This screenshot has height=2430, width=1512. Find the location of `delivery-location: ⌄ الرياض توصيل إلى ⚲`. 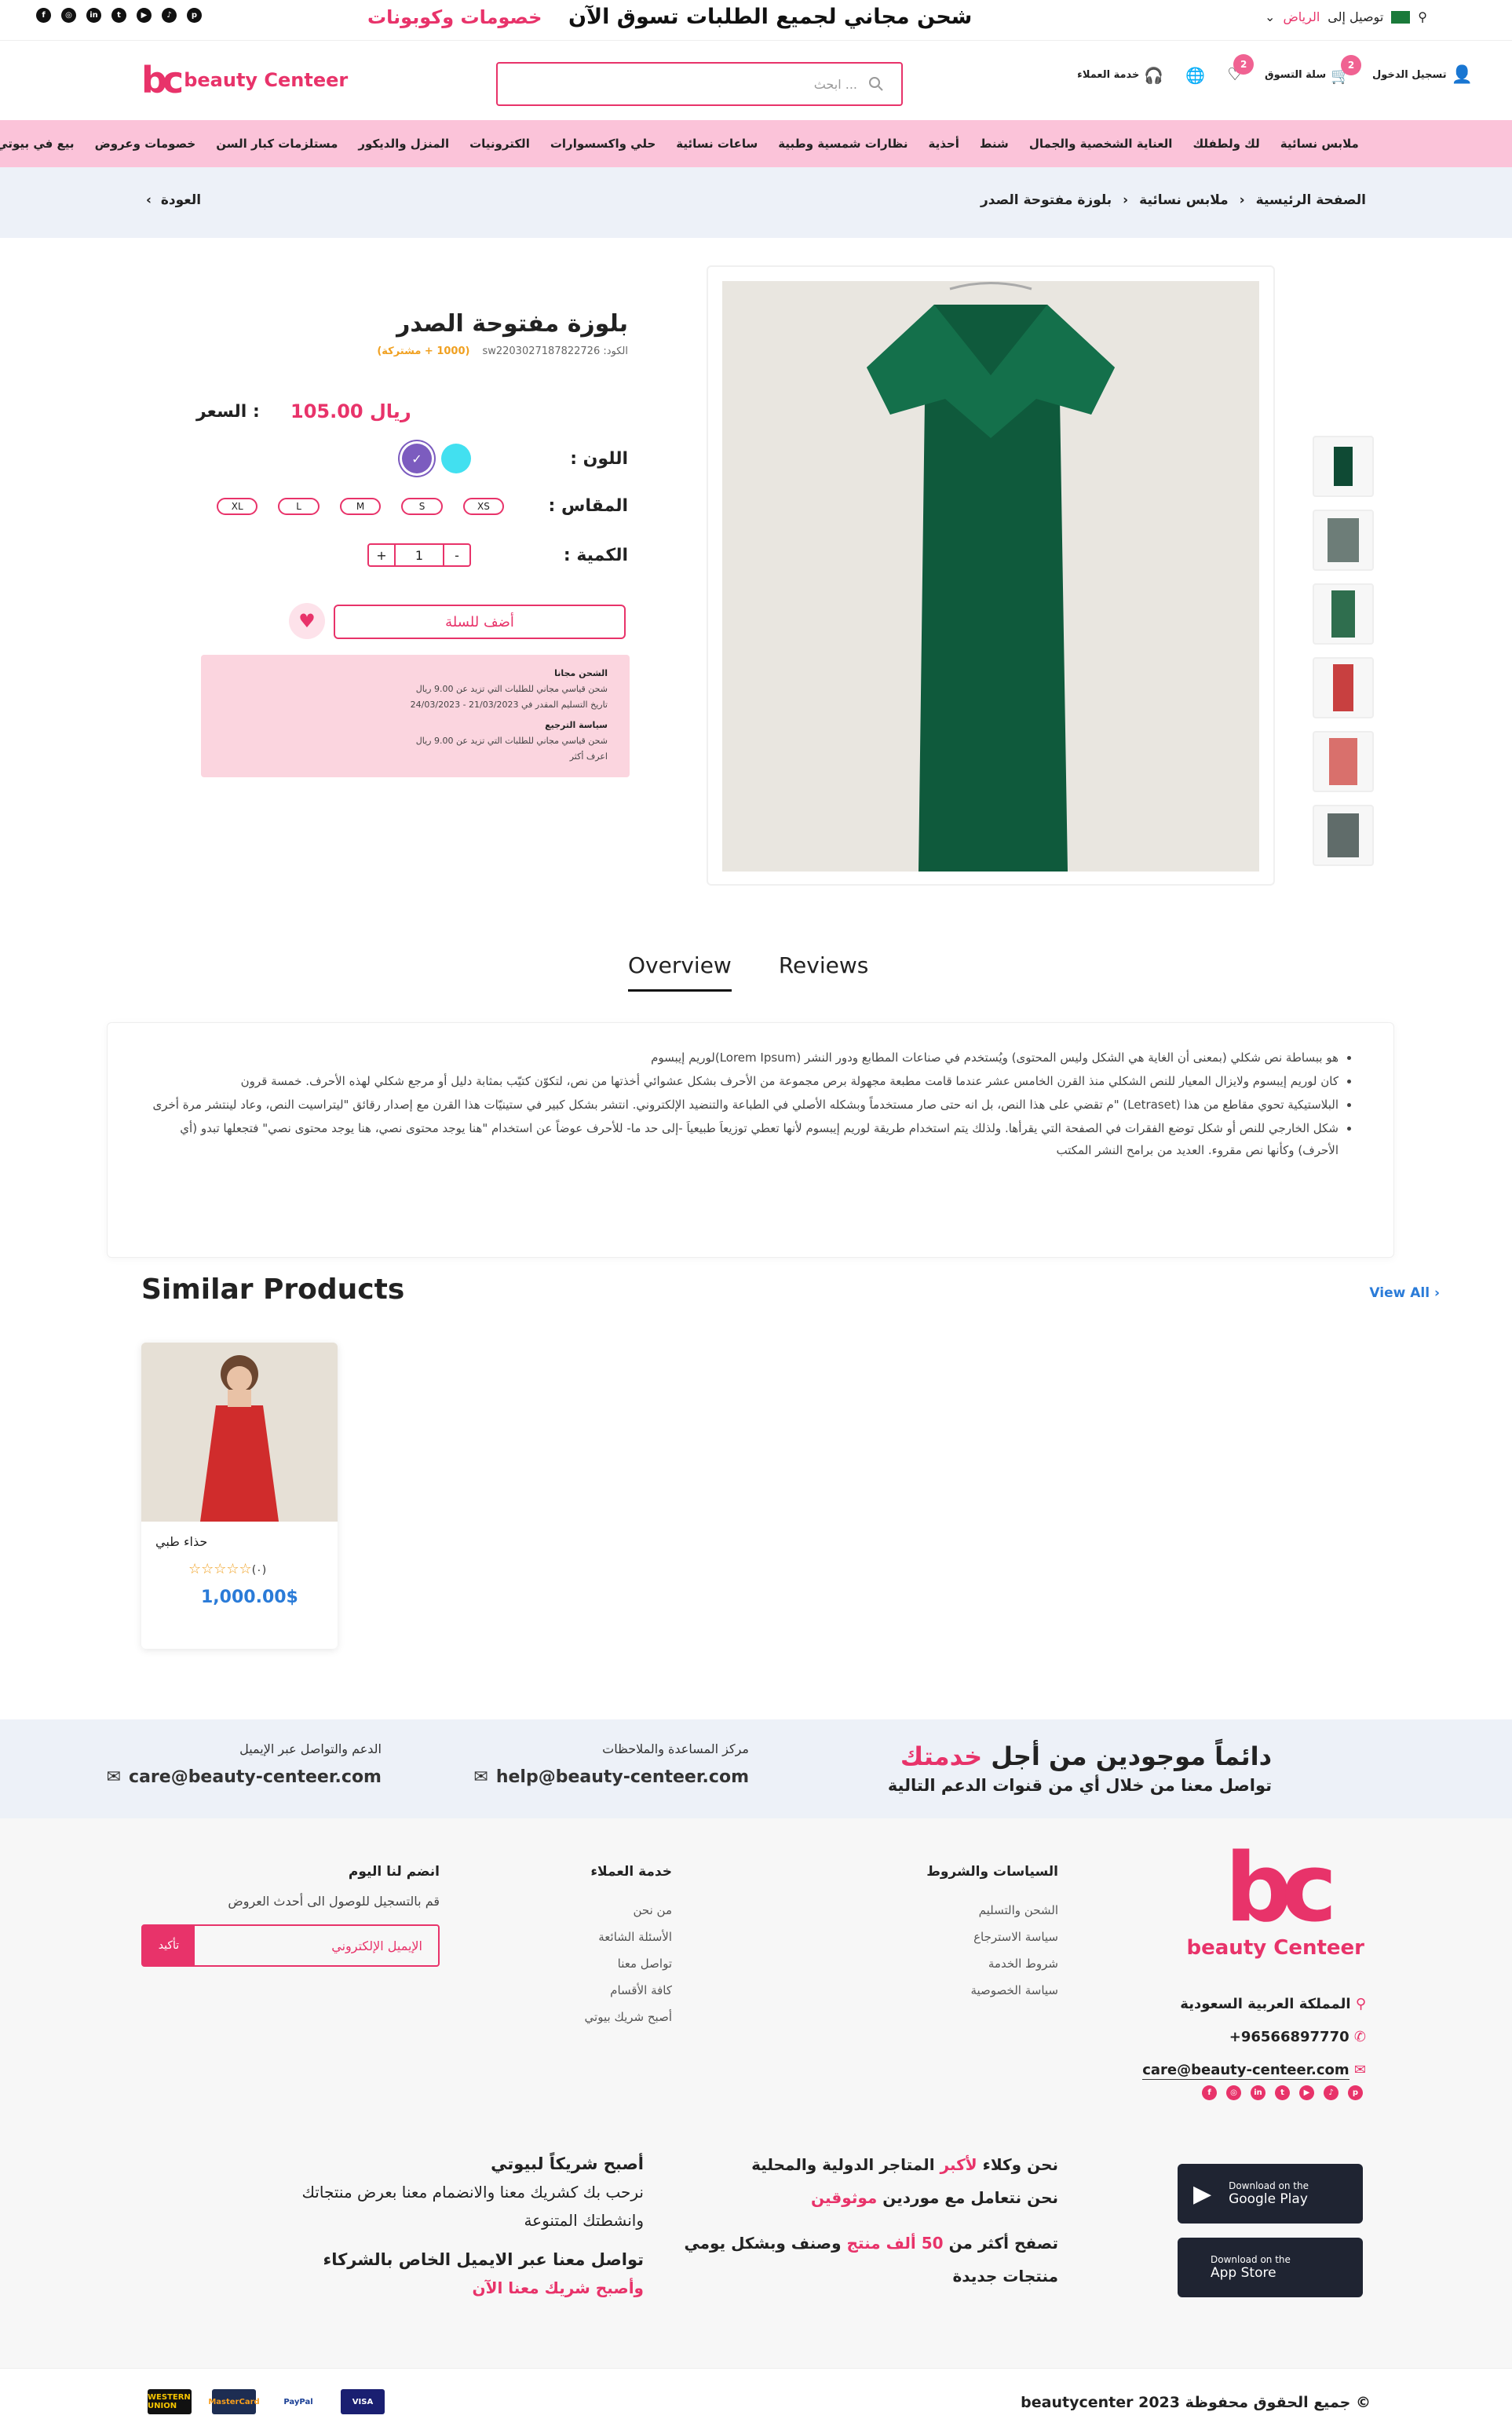

delivery-location: ⌄ الرياض توصيل إلى ⚲ is located at coordinates (1346, 16).